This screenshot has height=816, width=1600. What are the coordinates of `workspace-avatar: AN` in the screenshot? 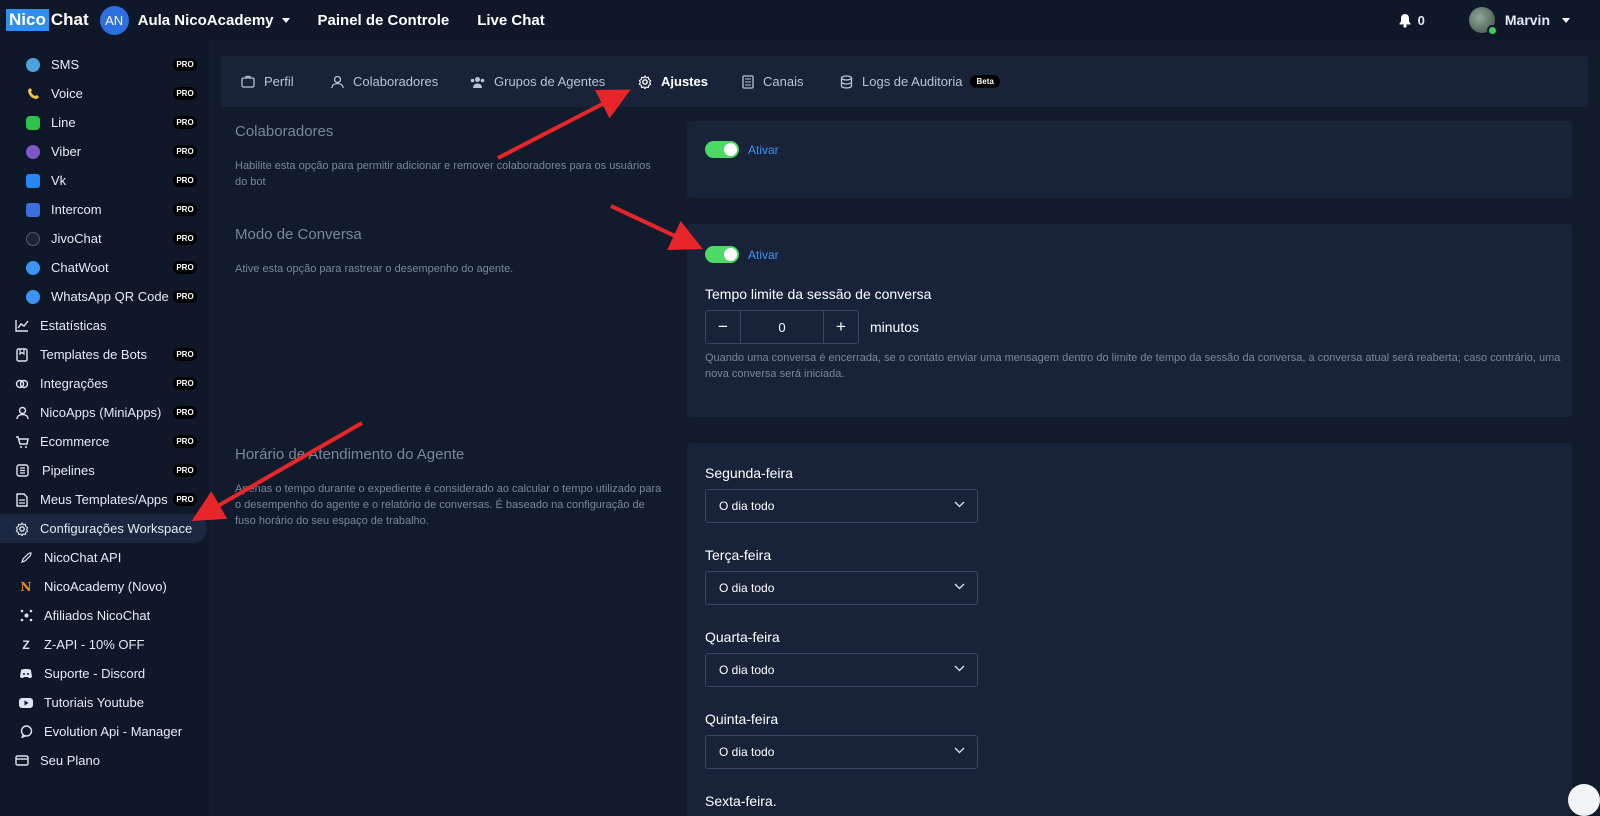 It's located at (114, 20).